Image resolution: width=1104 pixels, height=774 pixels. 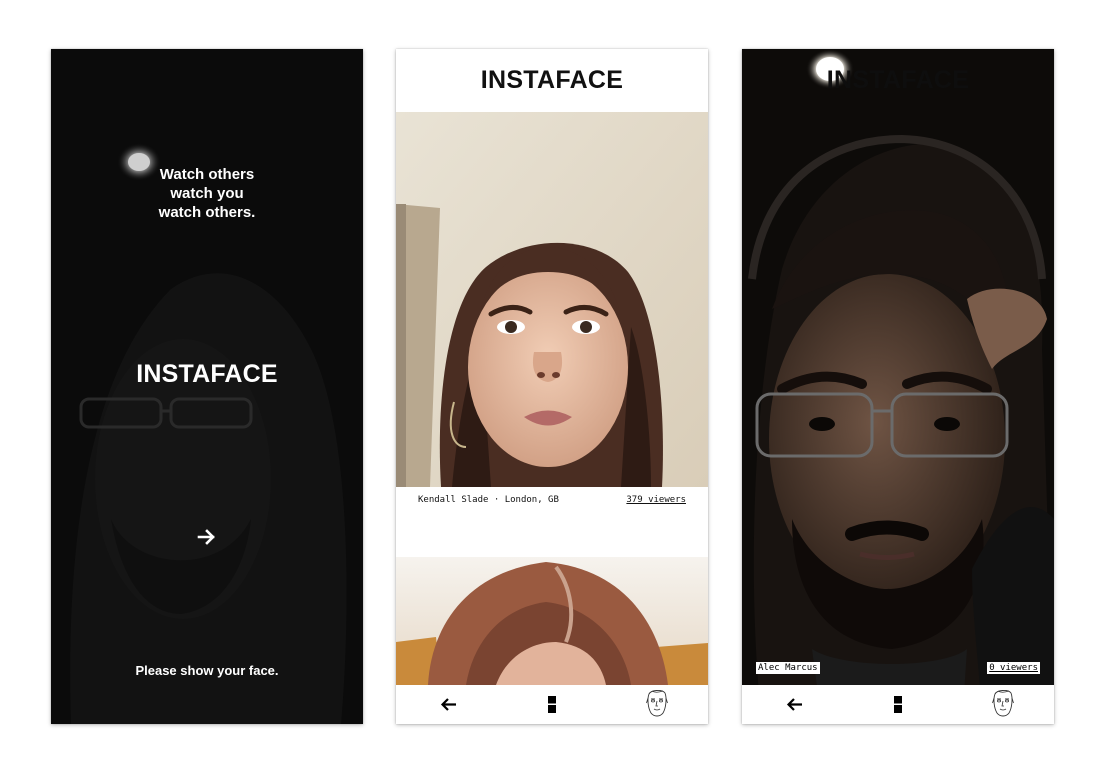 I want to click on arrow-right-icon, so click(x=207, y=537).